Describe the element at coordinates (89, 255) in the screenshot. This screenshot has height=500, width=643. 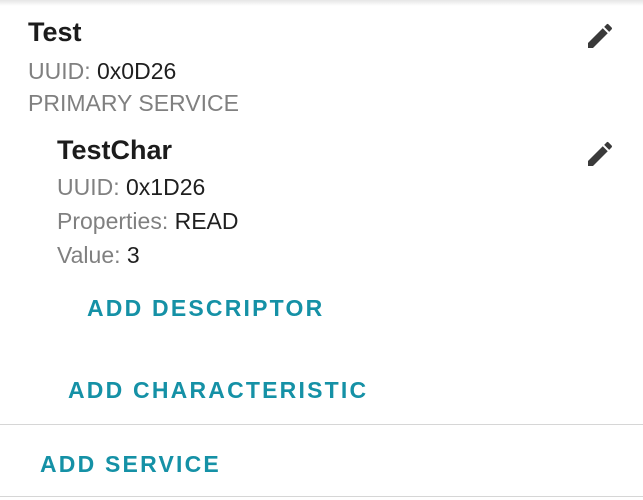
I see `characteristic-value-label: Value:` at that location.